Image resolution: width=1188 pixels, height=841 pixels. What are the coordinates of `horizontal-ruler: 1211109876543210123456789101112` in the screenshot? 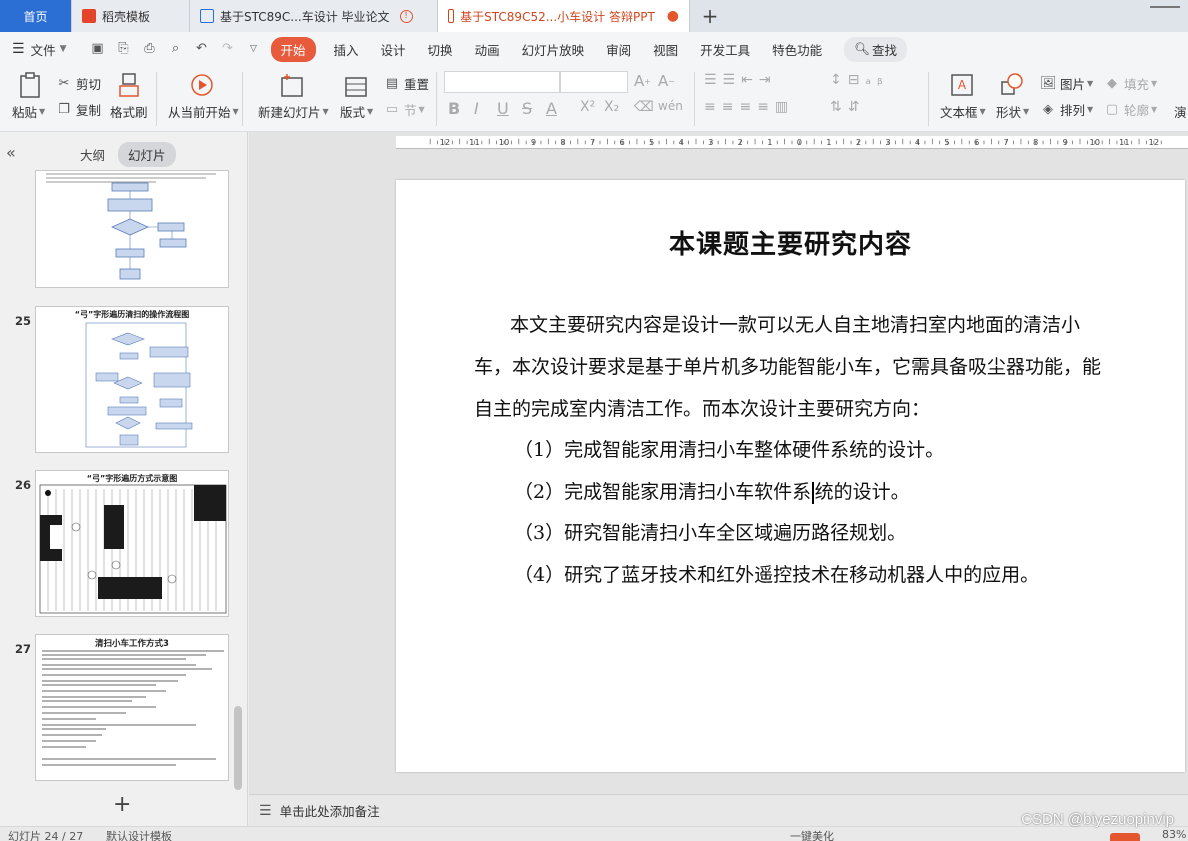 It's located at (792, 142).